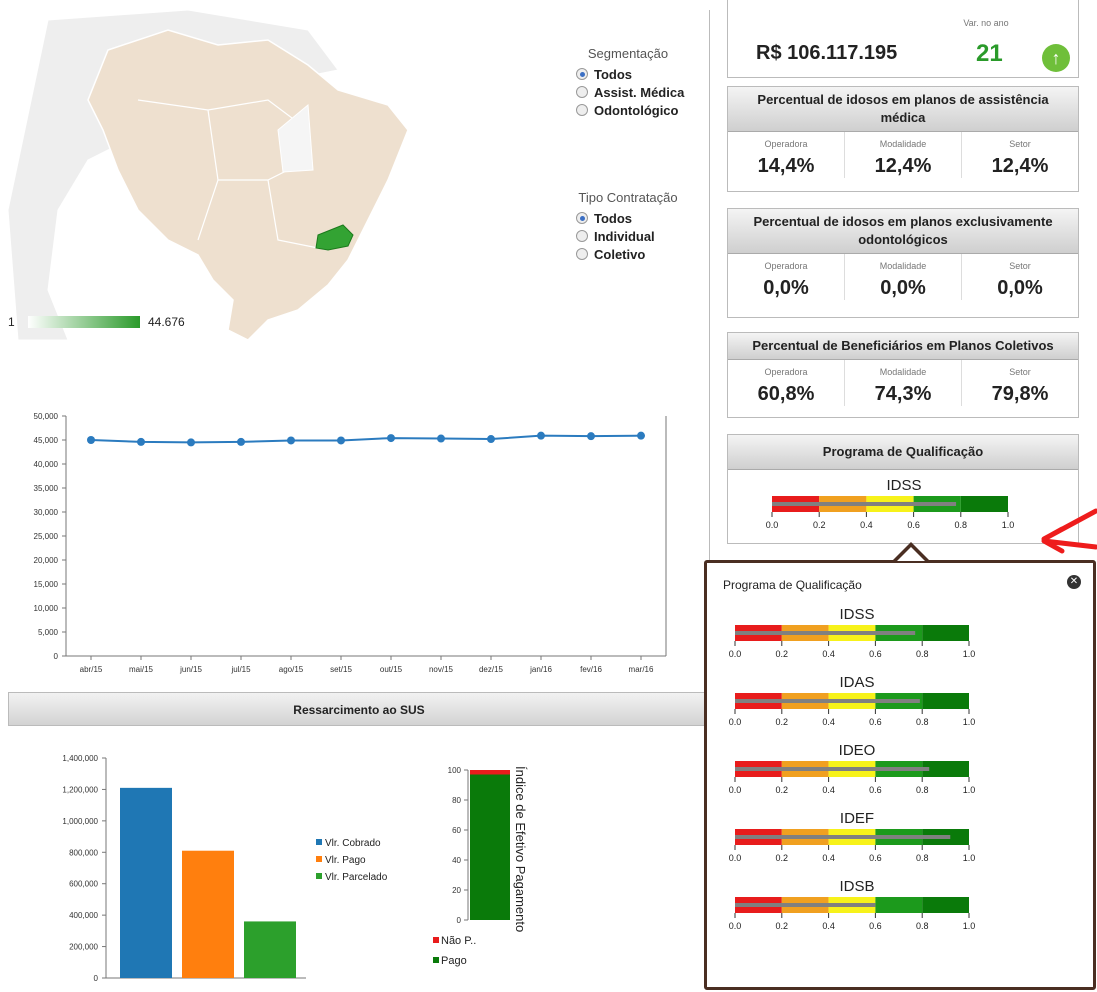 This screenshot has height=992, width=1097. What do you see at coordinates (945, 633) in the screenshot?
I see `popup-gauge-idss-band` at bounding box center [945, 633].